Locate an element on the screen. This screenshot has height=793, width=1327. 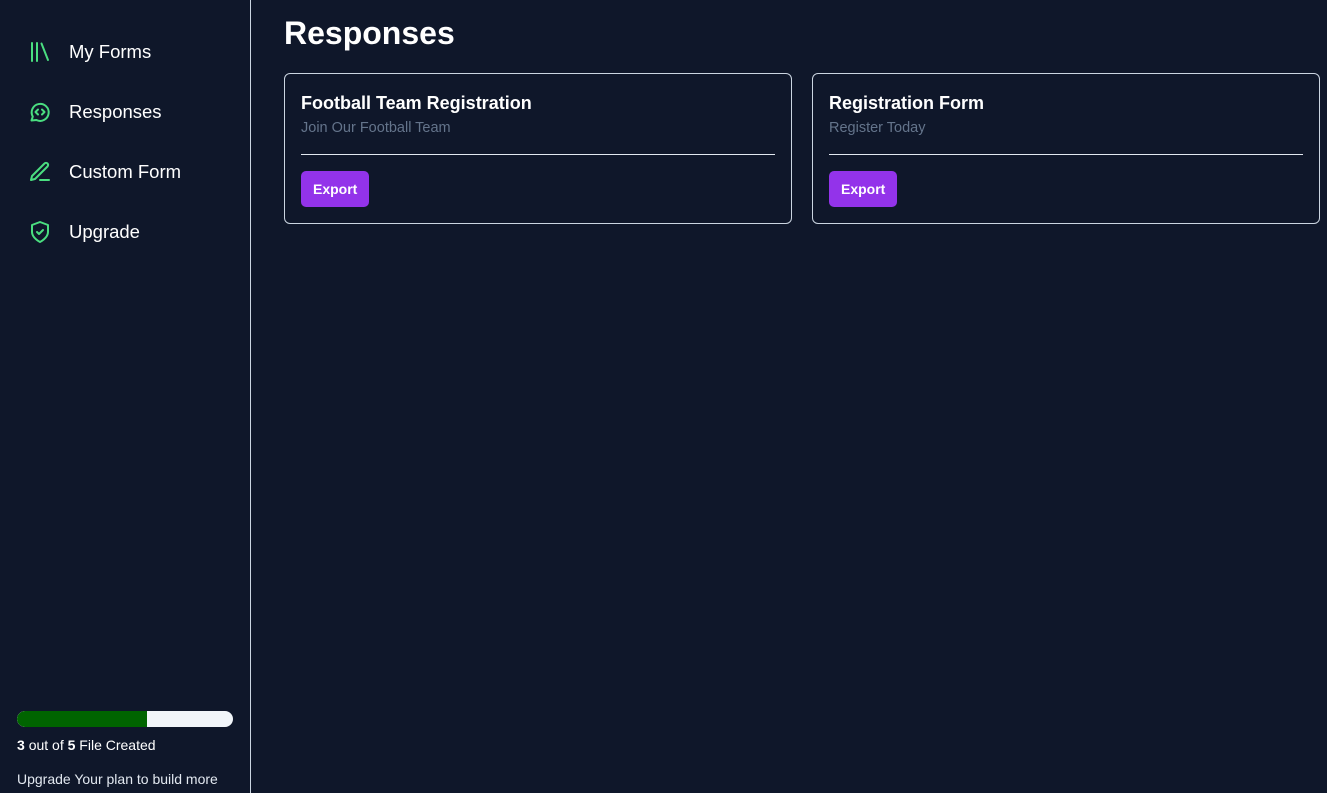
pencil-icon is located at coordinates (40, 172).